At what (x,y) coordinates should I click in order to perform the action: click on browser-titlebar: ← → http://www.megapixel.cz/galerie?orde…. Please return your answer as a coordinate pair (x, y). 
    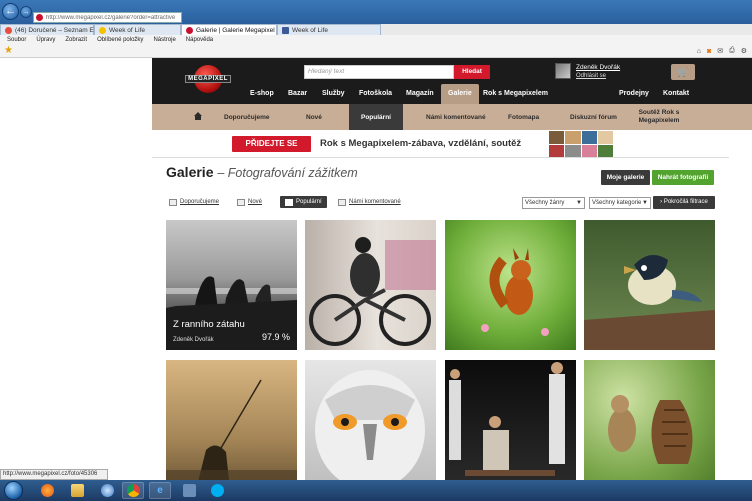
    Looking at the image, I should click on (376, 12).